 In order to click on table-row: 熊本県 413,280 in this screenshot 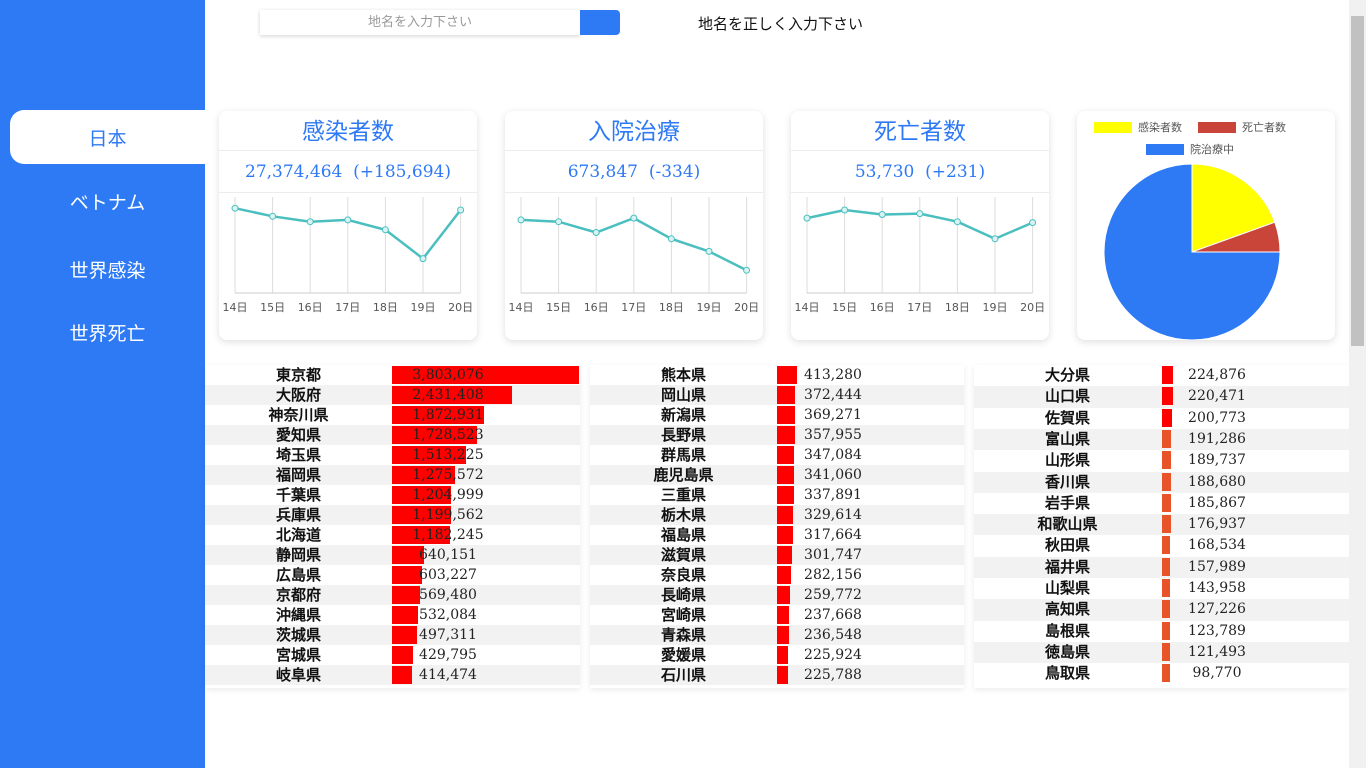, I will do `click(777, 375)`.